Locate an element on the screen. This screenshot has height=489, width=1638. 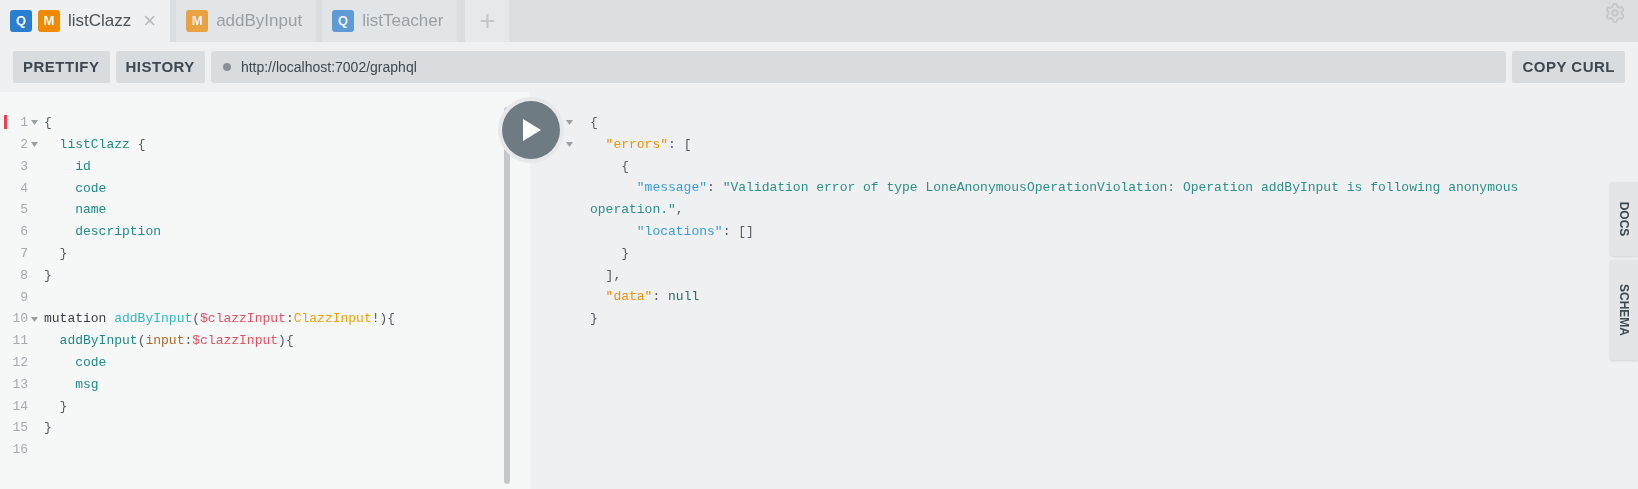
line-number: 14 is located at coordinates (19, 406).